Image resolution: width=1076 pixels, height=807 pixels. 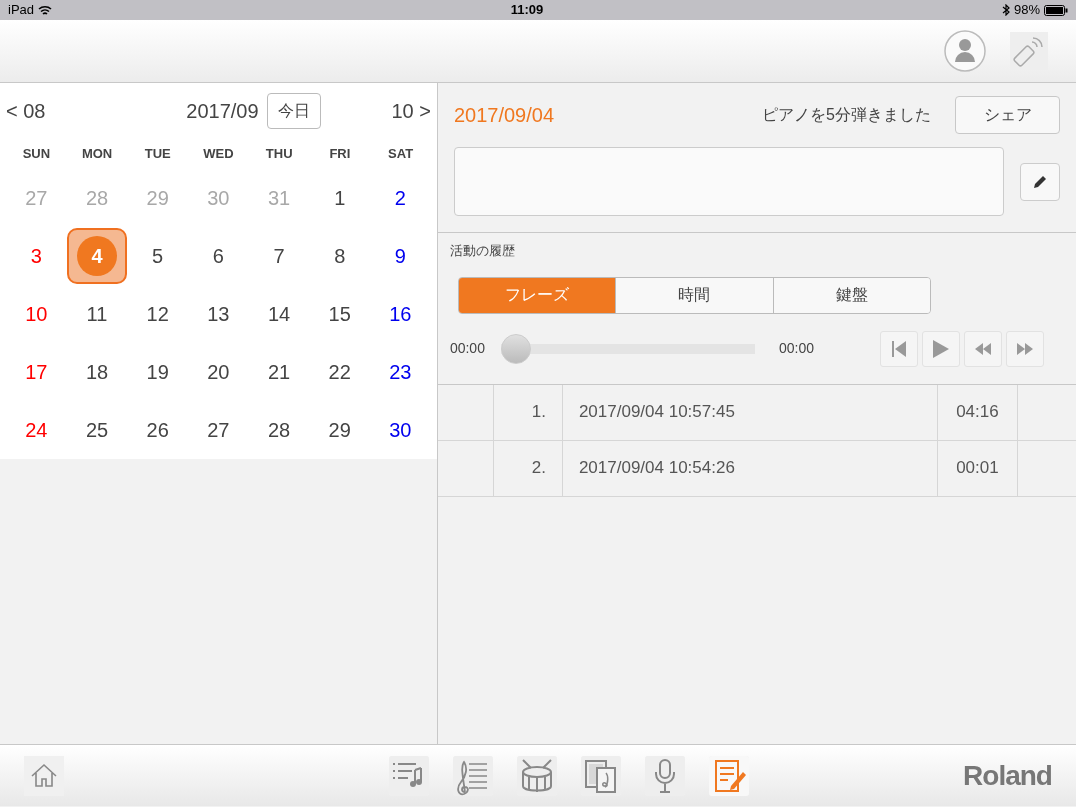 I want to click on fast-forward-icon, so click(x=1025, y=348).